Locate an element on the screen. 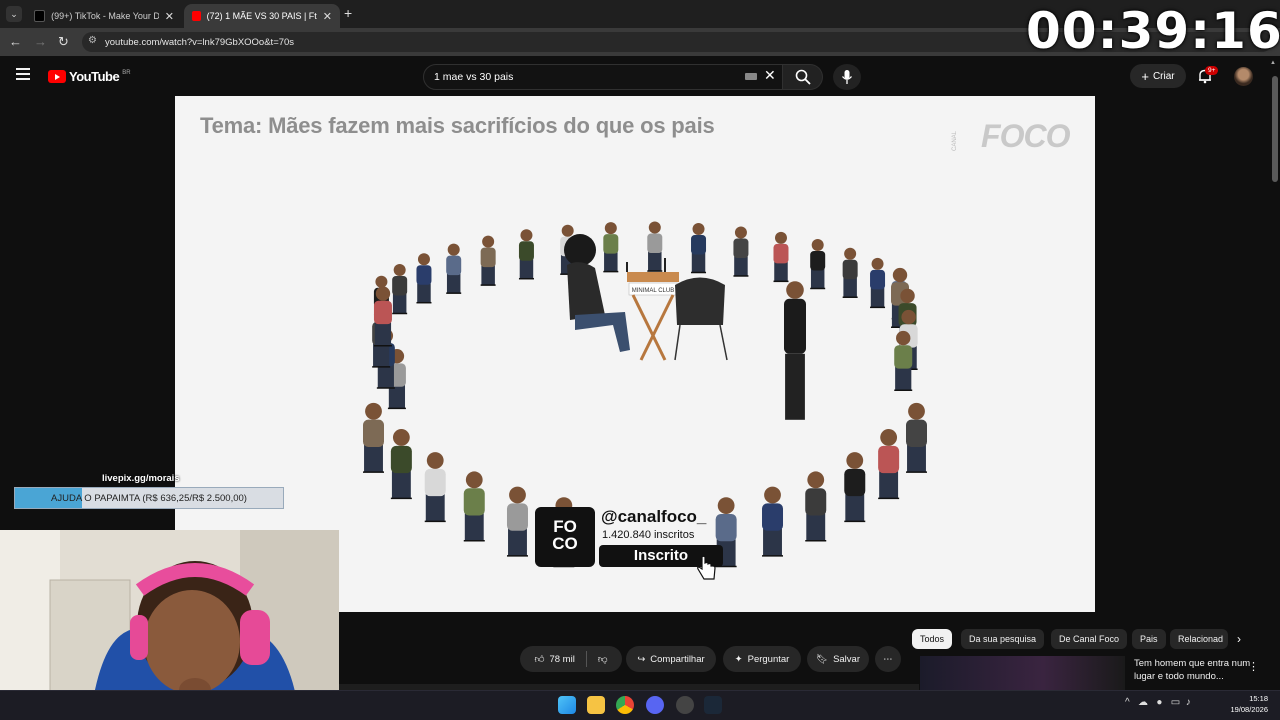 The image size is (1280, 720). forward-icon: → is located at coordinates (40, 41).